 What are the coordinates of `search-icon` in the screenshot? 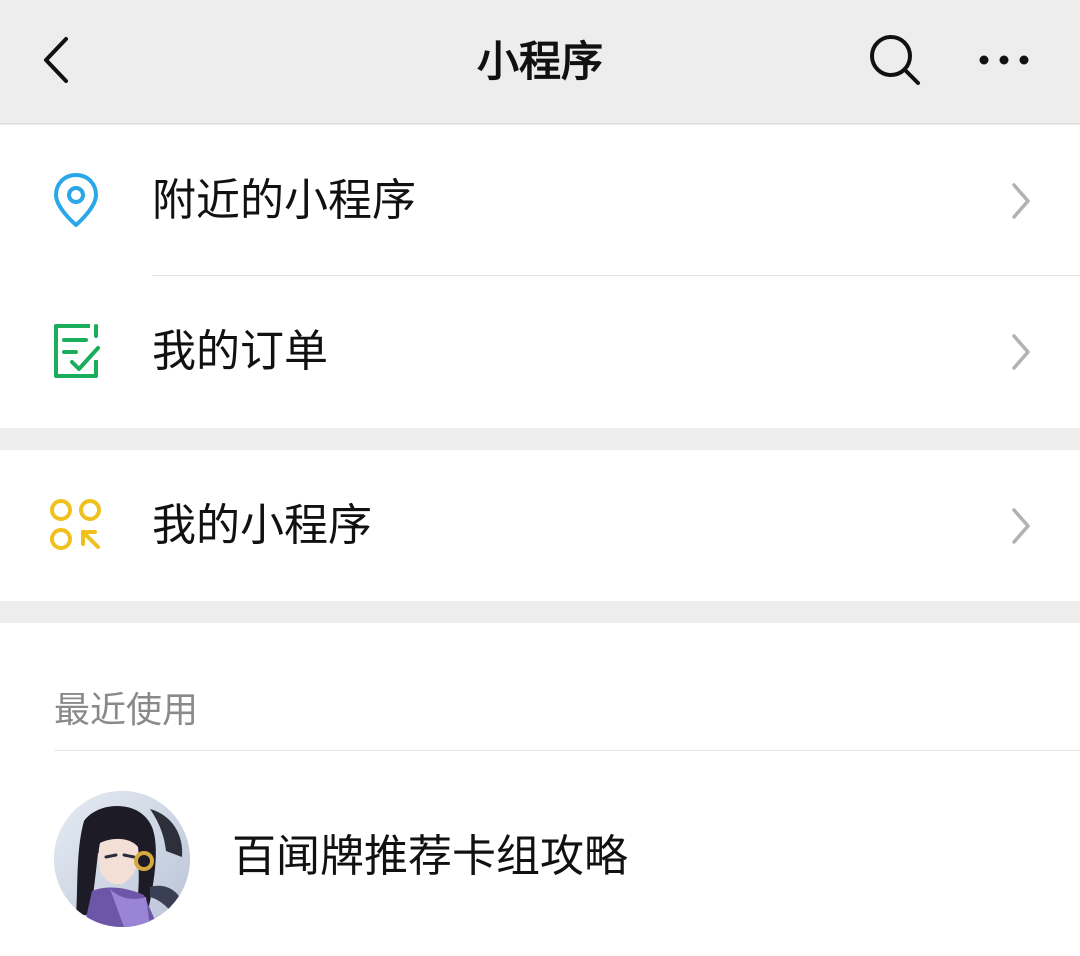 It's located at (895, 60).